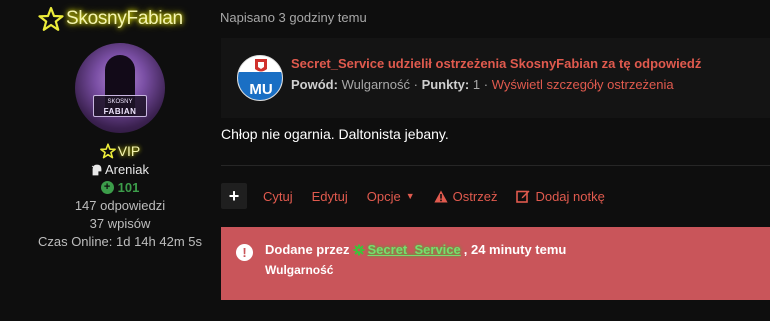  I want to click on divider, so click(495, 165).